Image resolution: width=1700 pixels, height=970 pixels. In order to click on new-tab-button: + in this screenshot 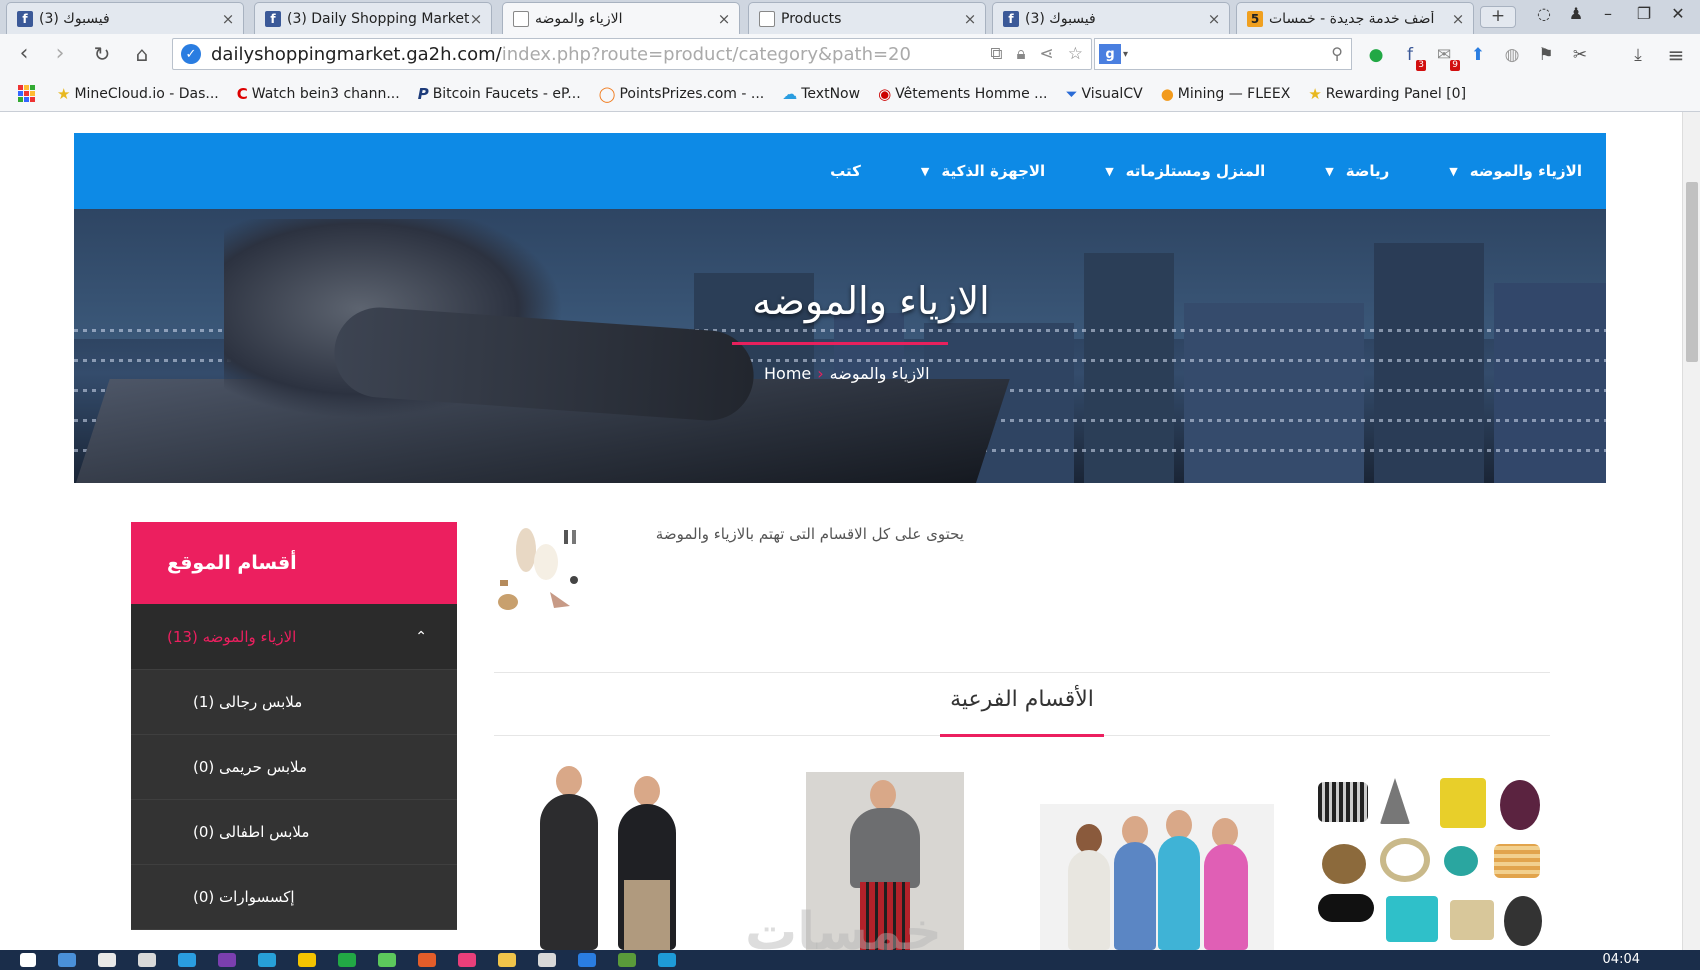, I will do `click(1498, 17)`.